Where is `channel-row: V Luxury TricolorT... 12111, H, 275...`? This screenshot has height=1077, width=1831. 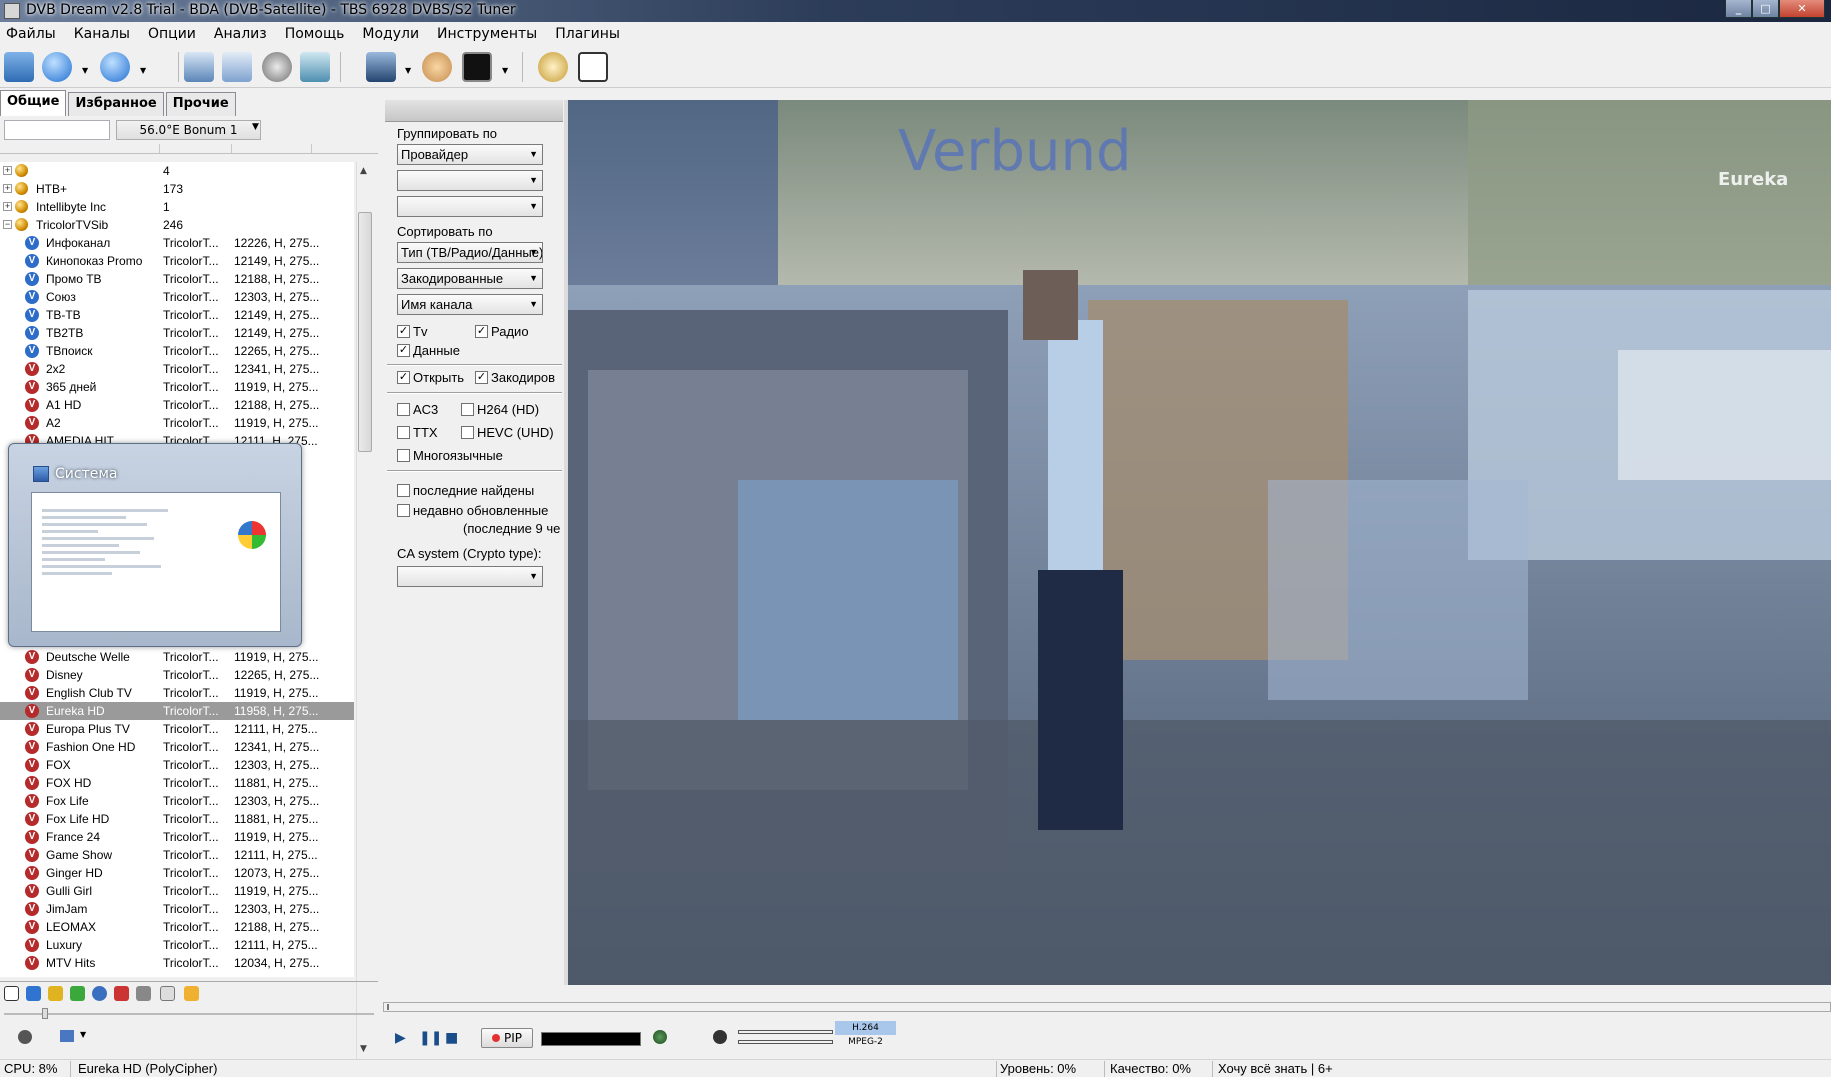
channel-row: V Luxury TricolorT... 12111, H, 275... is located at coordinates (177, 945).